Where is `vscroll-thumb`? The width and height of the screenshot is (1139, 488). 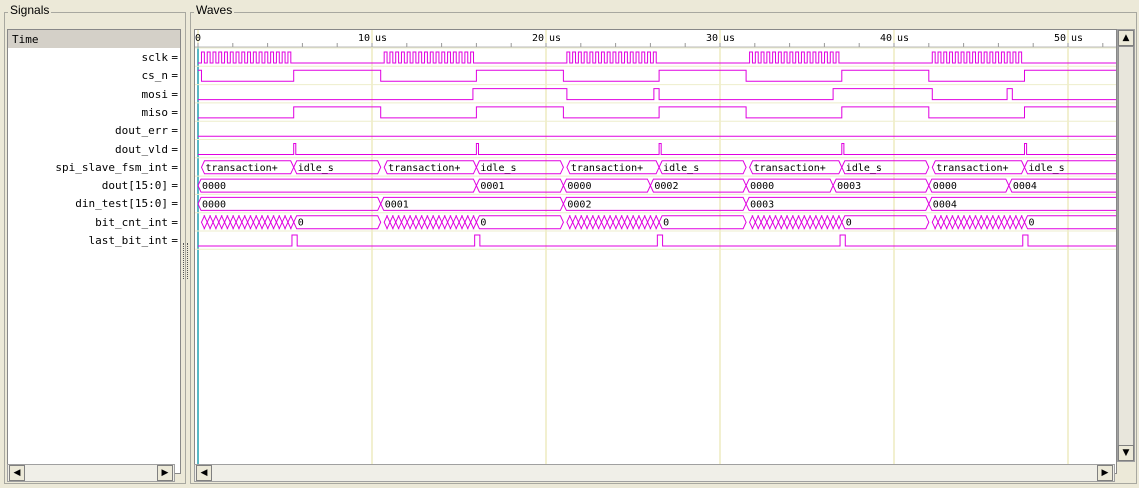 vscroll-thumb is located at coordinates (1126, 246).